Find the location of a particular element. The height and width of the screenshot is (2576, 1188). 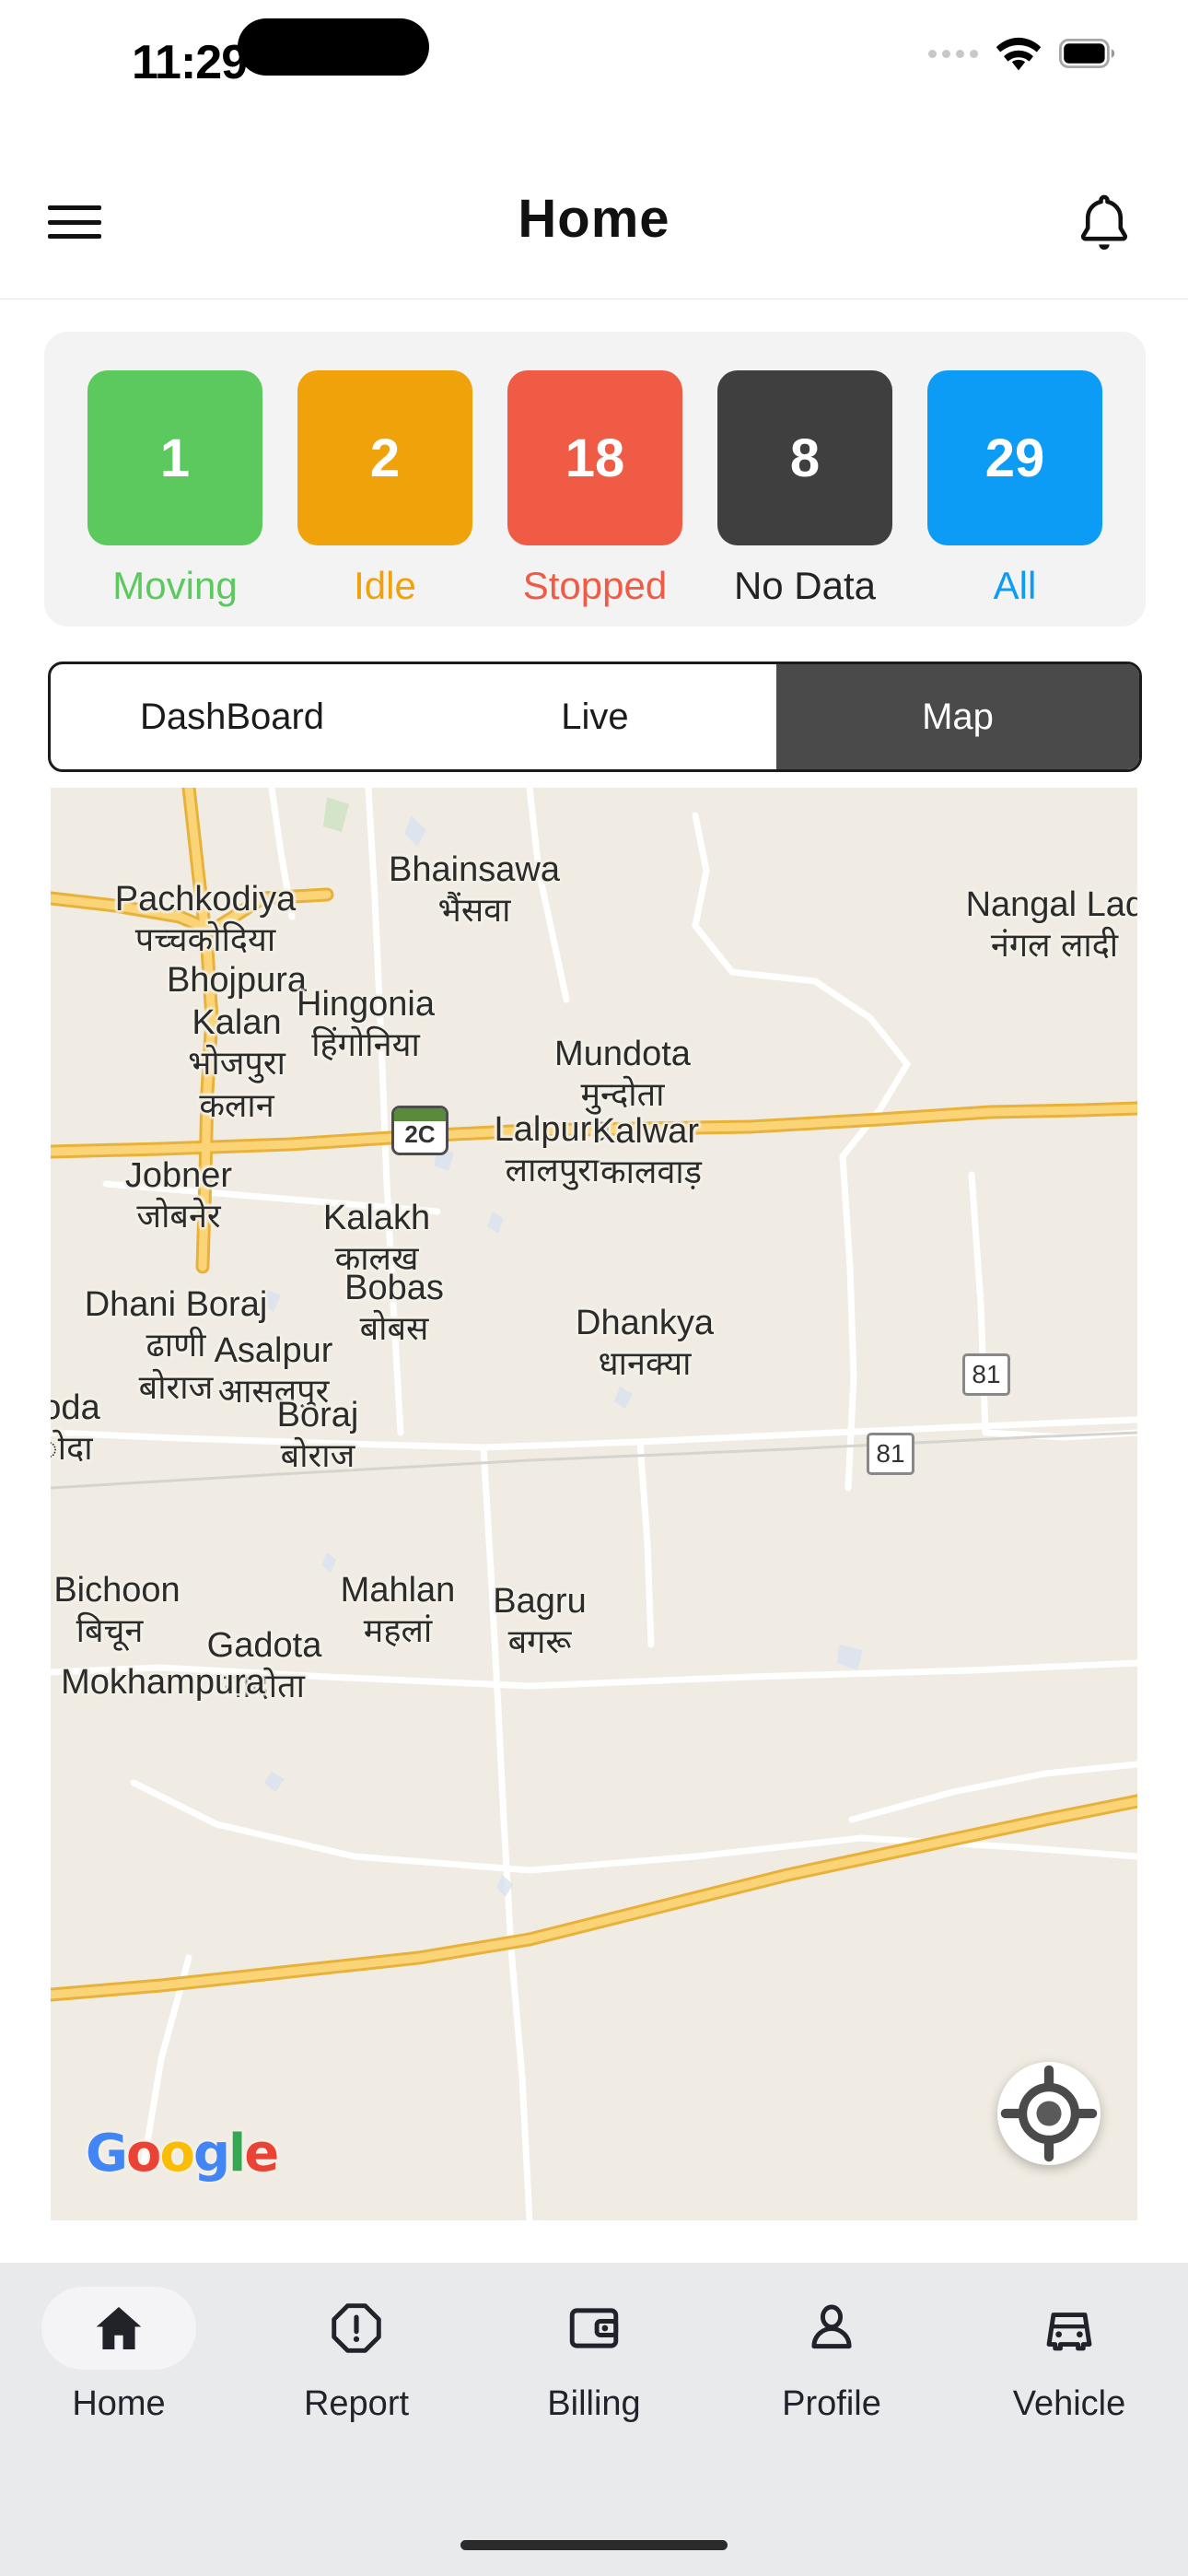

map-label: Bhojpura is located at coordinates (237, 980).